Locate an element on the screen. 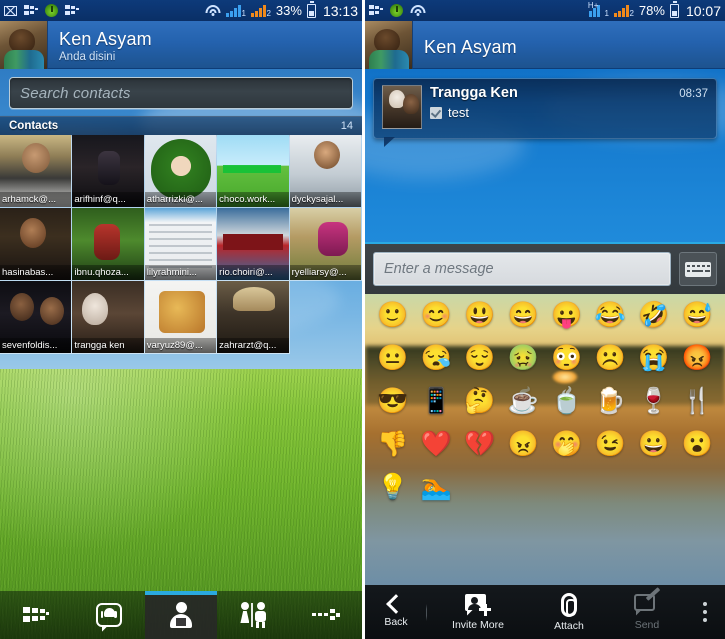 The height and width of the screenshot is (639, 725). signal-1-icon: 1 is located at coordinates (235, 11).